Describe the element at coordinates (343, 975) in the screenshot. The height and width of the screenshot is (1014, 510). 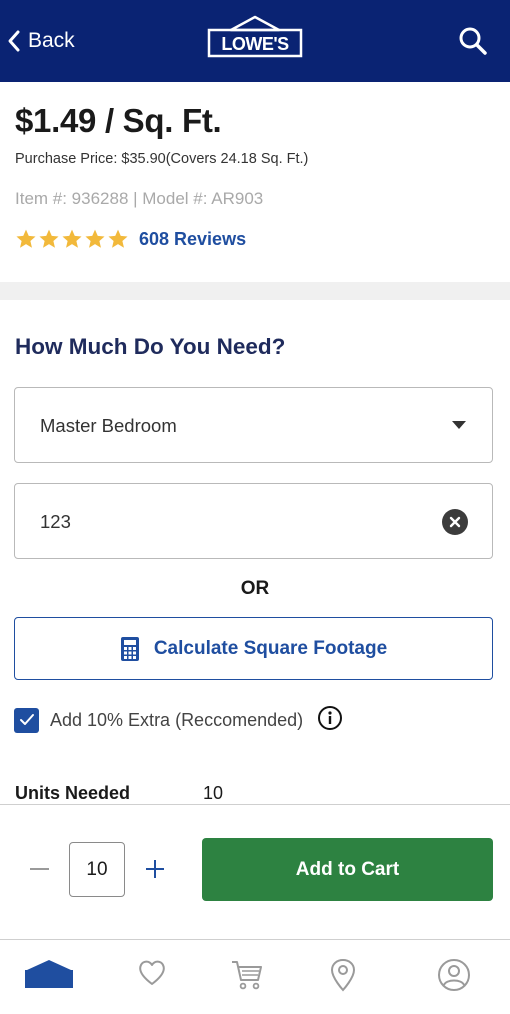
I see `location-icon` at that location.